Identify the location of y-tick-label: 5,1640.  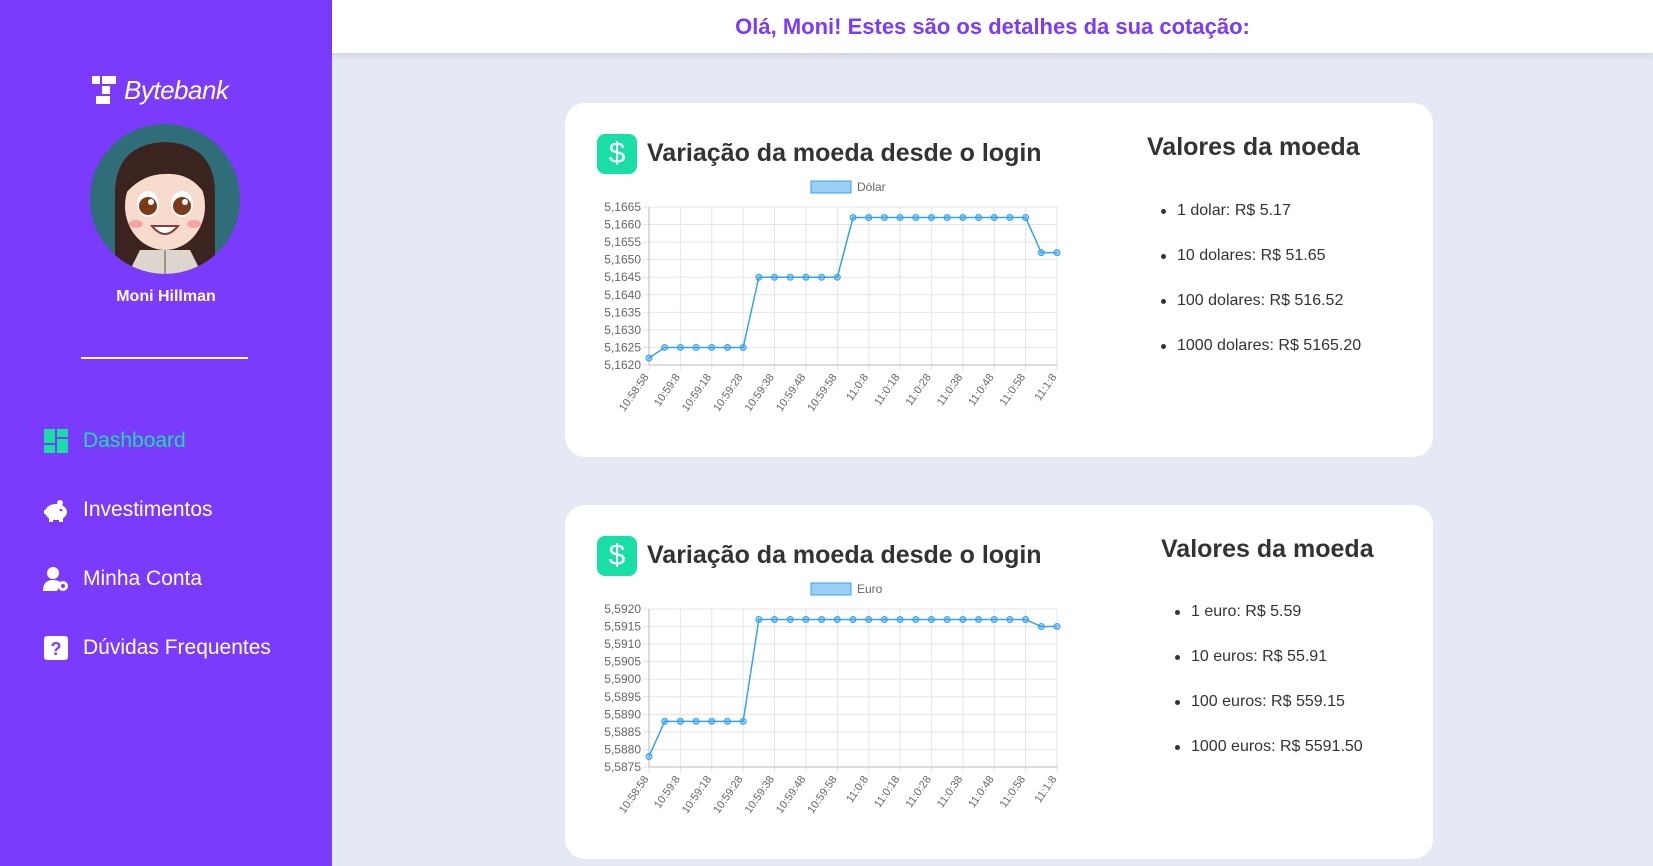
(622, 295).